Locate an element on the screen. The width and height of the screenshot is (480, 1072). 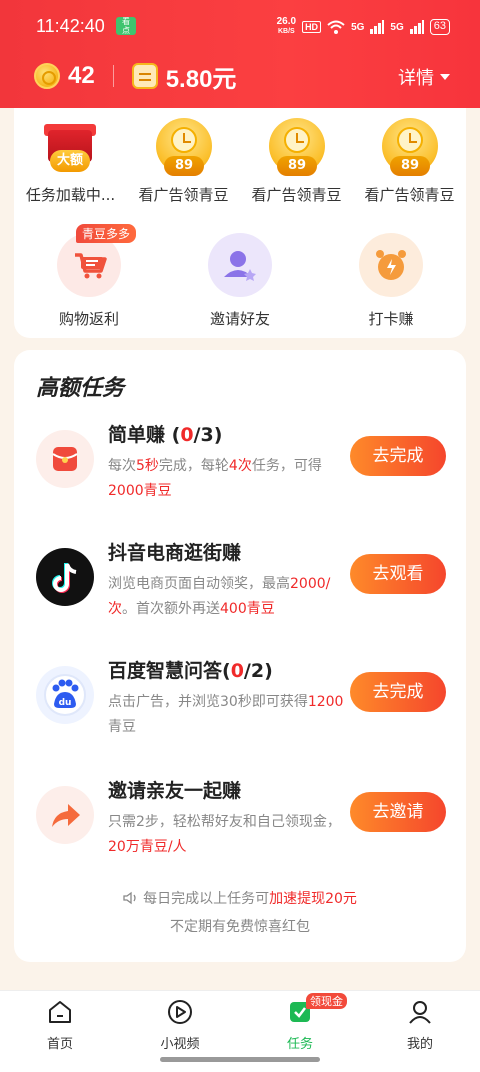
promo-badge: 青豆多多 is located at coordinates (106, 233).